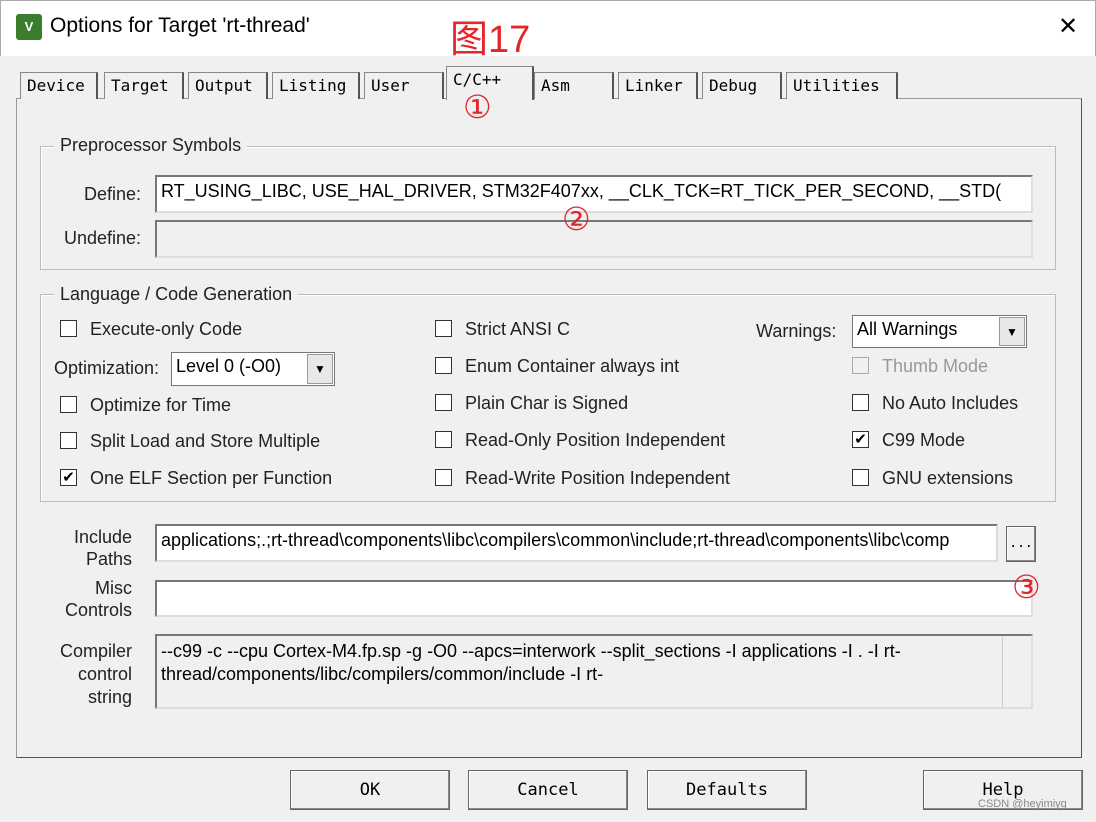 The image size is (1096, 822). Describe the element at coordinates (68, 328) in the screenshot. I see `execute-only-checkbox` at that location.